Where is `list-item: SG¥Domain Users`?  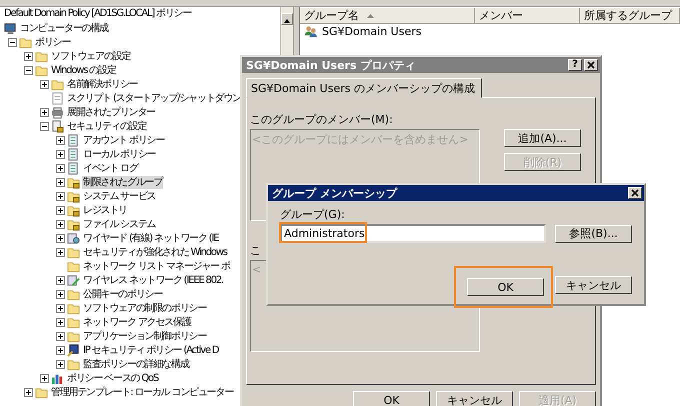
list-item: SG¥Domain Users is located at coordinates (372, 31).